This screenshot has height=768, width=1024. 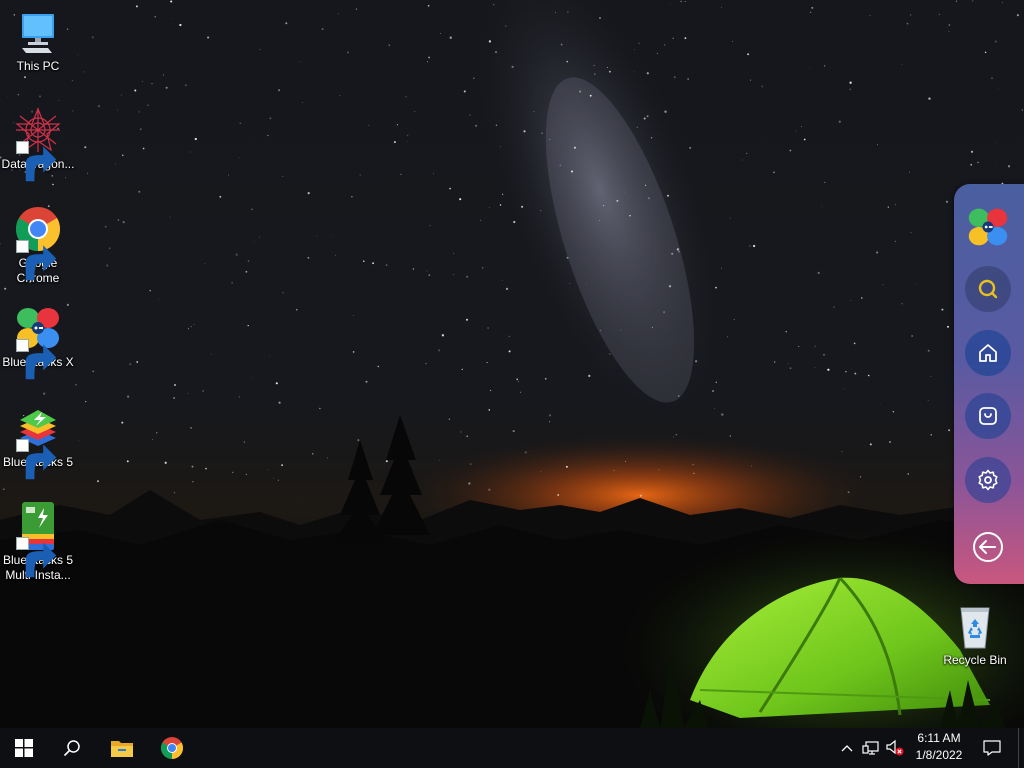 I want to click on search-button, so click(x=988, y=289).